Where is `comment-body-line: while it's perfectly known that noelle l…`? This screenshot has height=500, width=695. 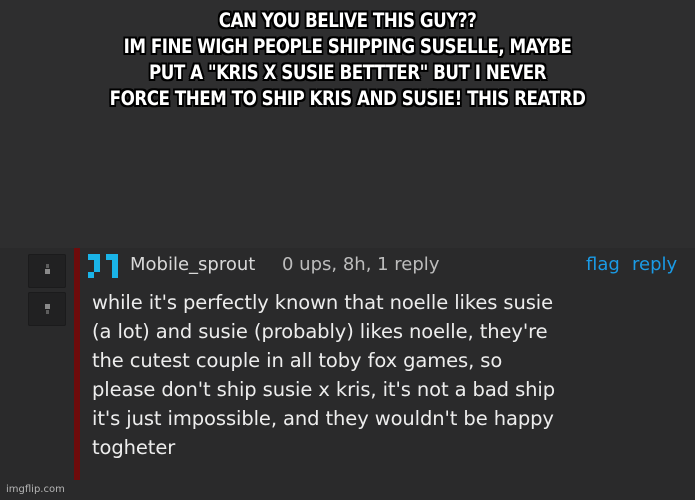
comment-body-line: while it's perfectly known that noelle l… is located at coordinates (322, 302).